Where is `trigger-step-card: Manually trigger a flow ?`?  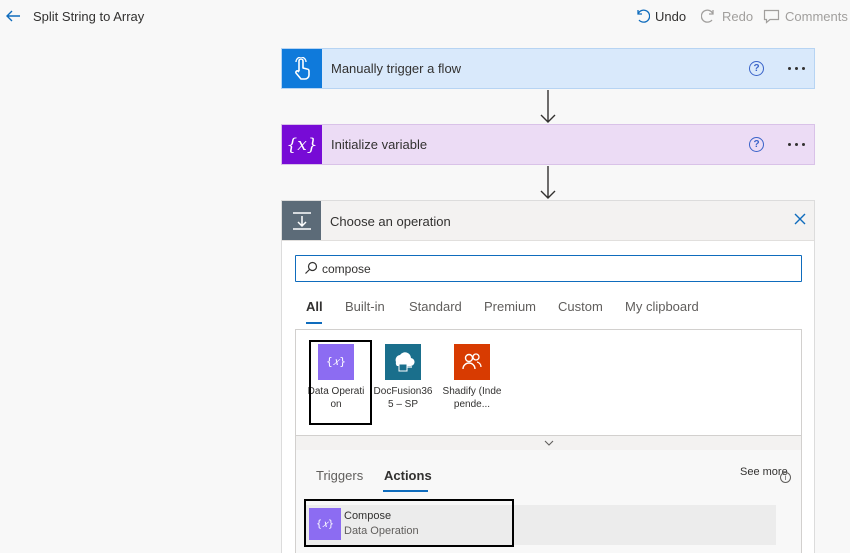 trigger-step-card: Manually trigger a flow ? is located at coordinates (548, 68).